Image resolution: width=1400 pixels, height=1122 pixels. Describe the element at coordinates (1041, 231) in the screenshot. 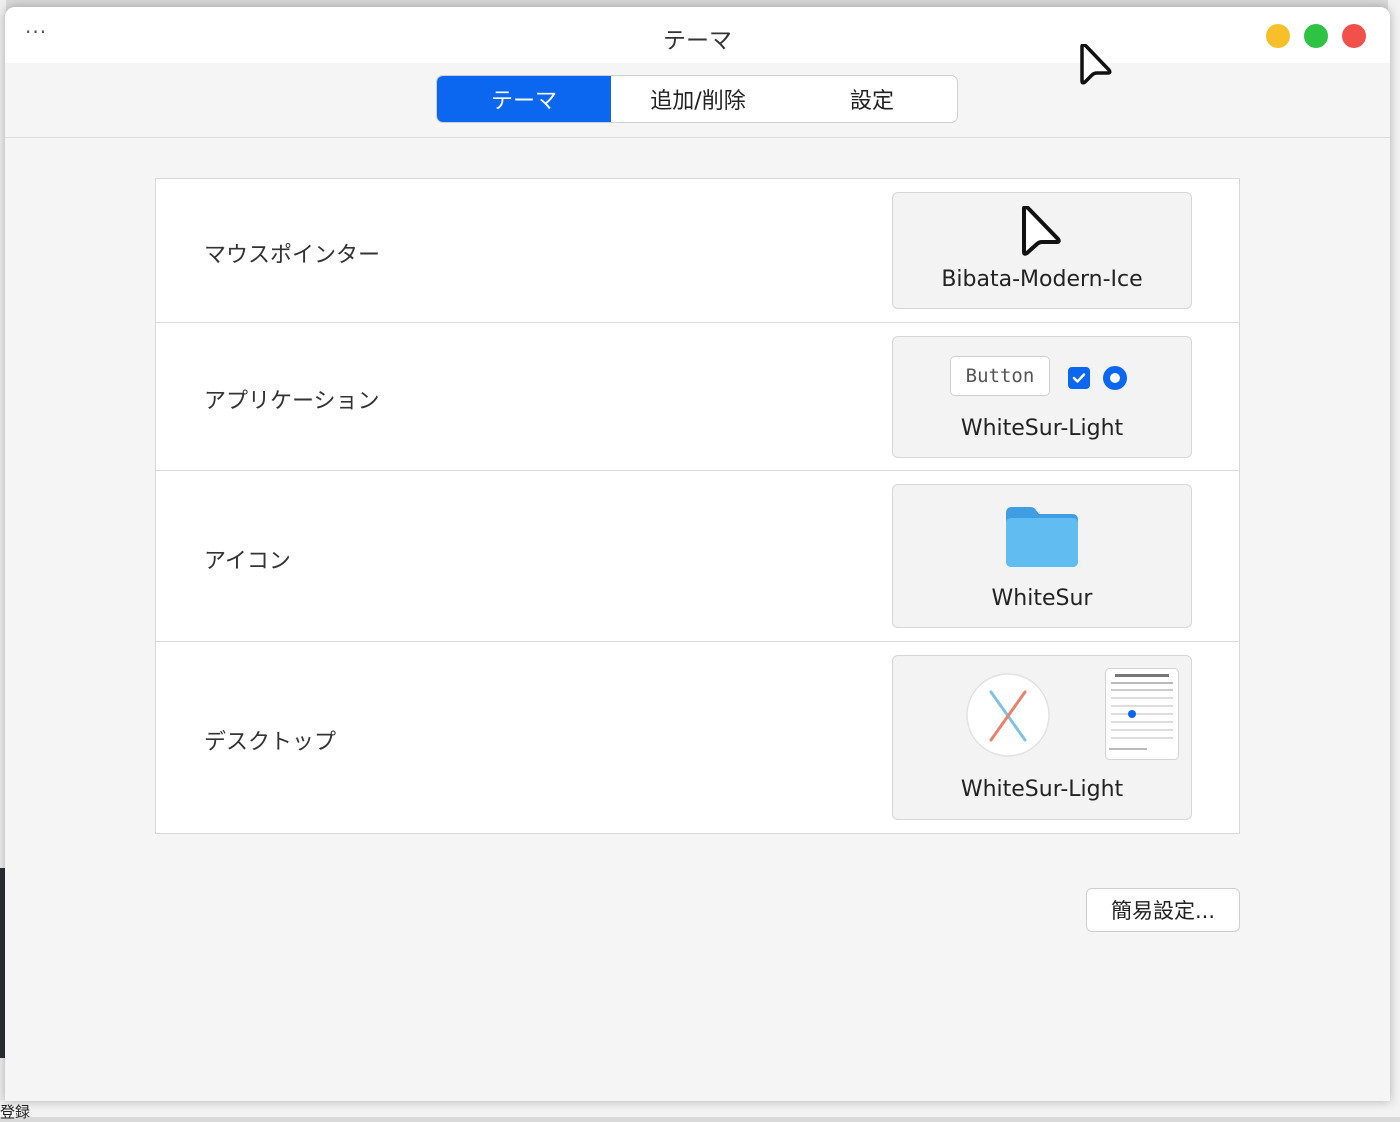

I see `pointer-cursor-icon` at that location.